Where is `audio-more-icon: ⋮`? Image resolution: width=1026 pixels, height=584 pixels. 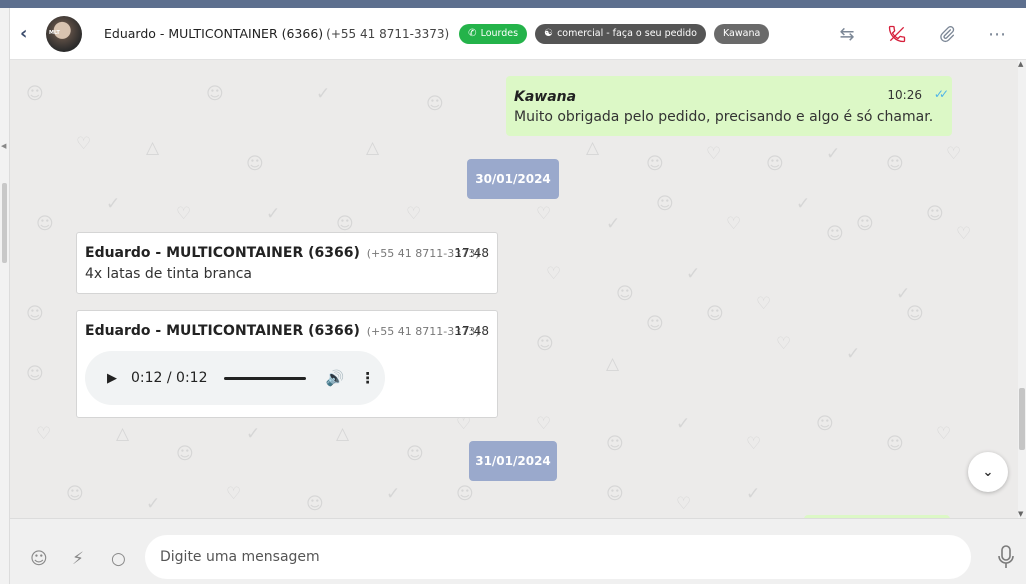 audio-more-icon: ⋮ is located at coordinates (367, 378).